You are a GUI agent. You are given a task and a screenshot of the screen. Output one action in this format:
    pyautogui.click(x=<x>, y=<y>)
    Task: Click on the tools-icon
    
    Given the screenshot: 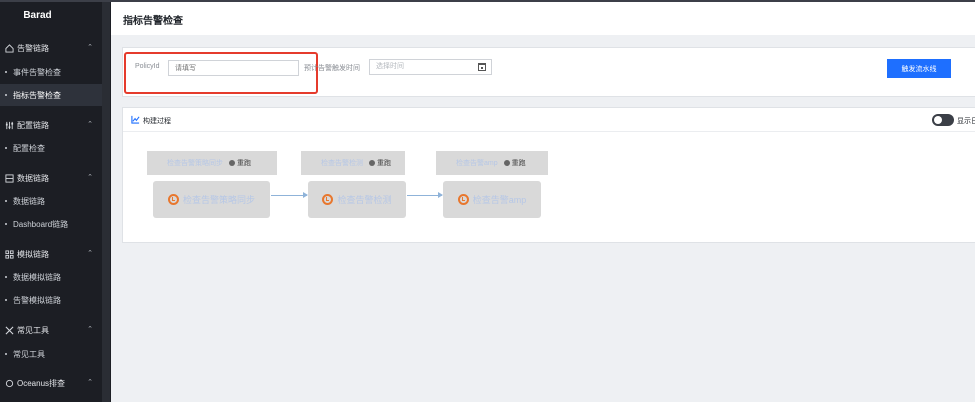 What is the action you would take?
    pyautogui.click(x=9, y=330)
    